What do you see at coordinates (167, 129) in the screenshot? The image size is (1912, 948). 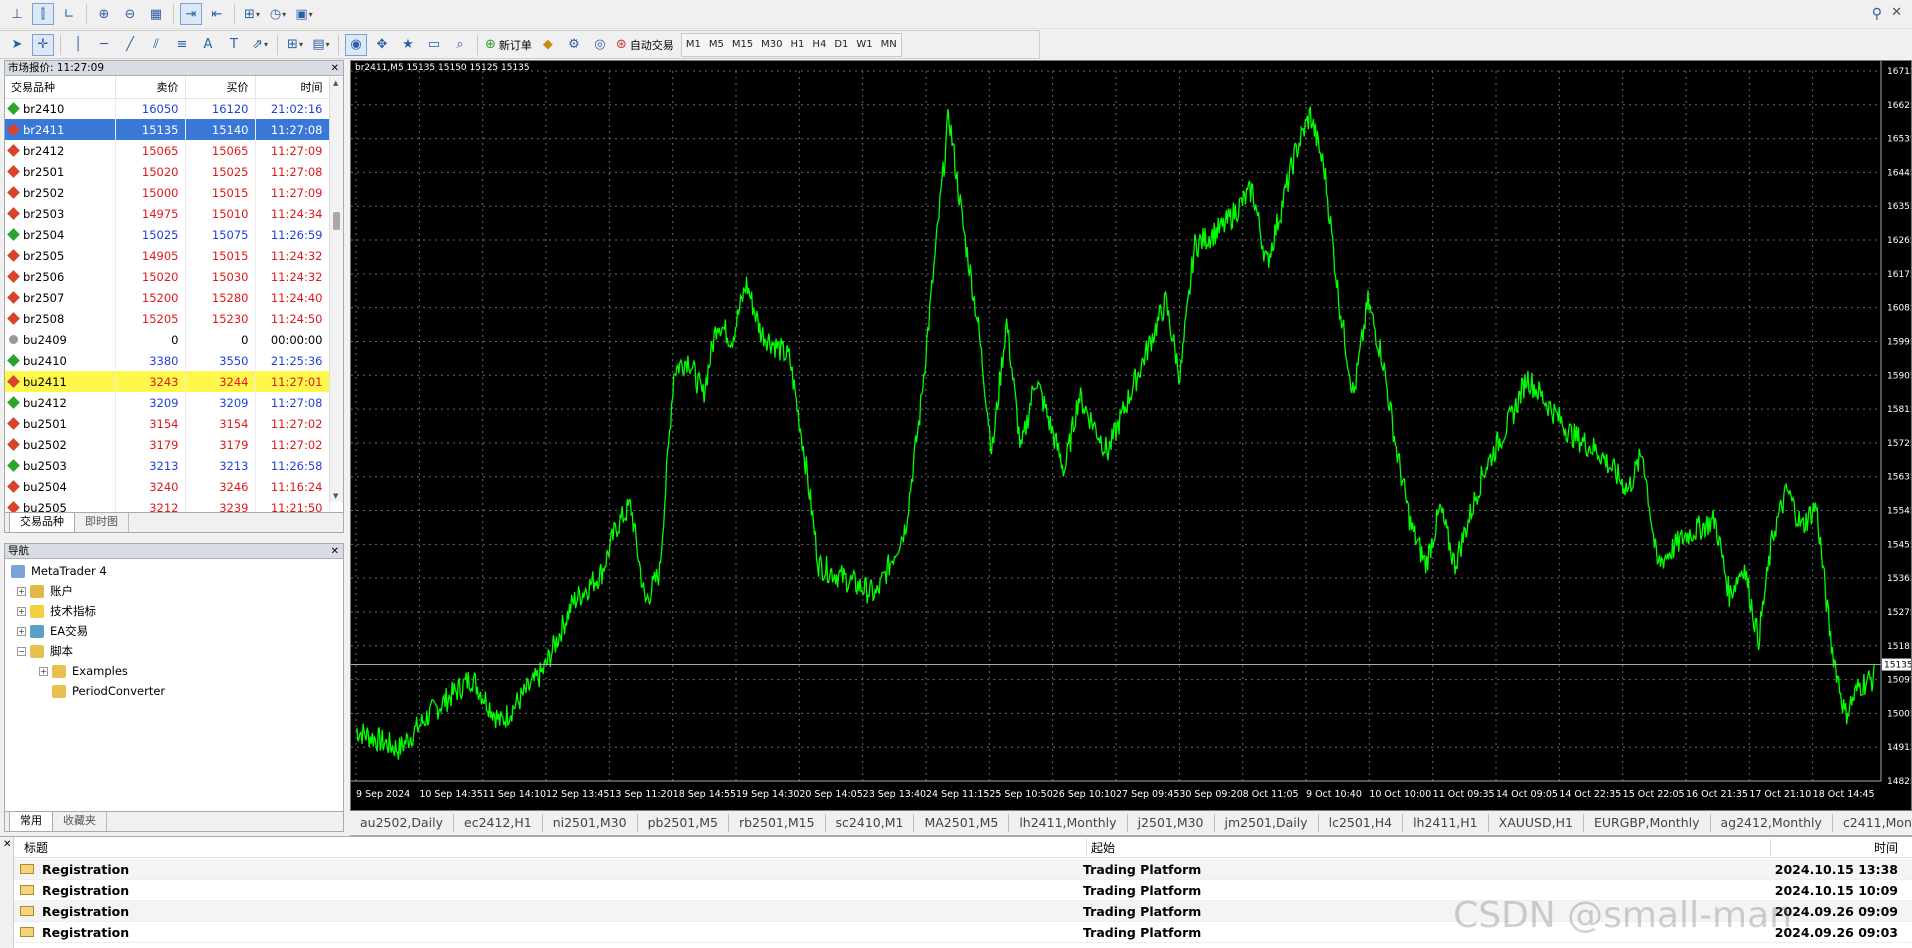 I see `quote-row: br2411 15135 15140 11:27:08` at bounding box center [167, 129].